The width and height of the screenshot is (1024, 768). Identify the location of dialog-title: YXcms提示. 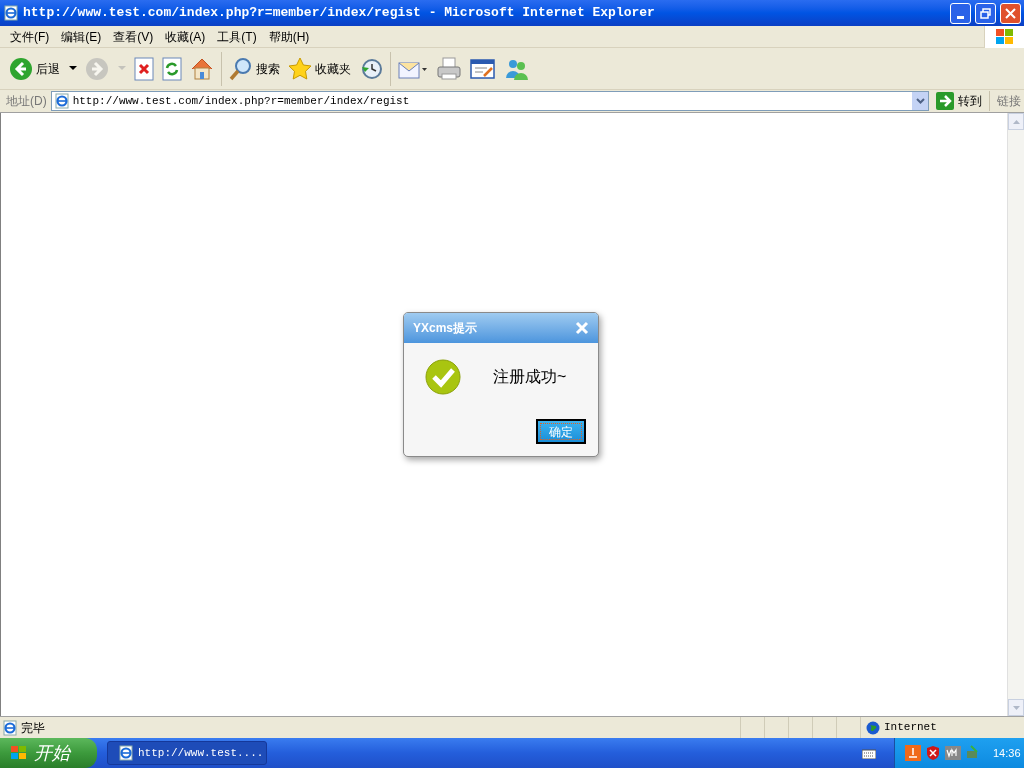
(445, 328).